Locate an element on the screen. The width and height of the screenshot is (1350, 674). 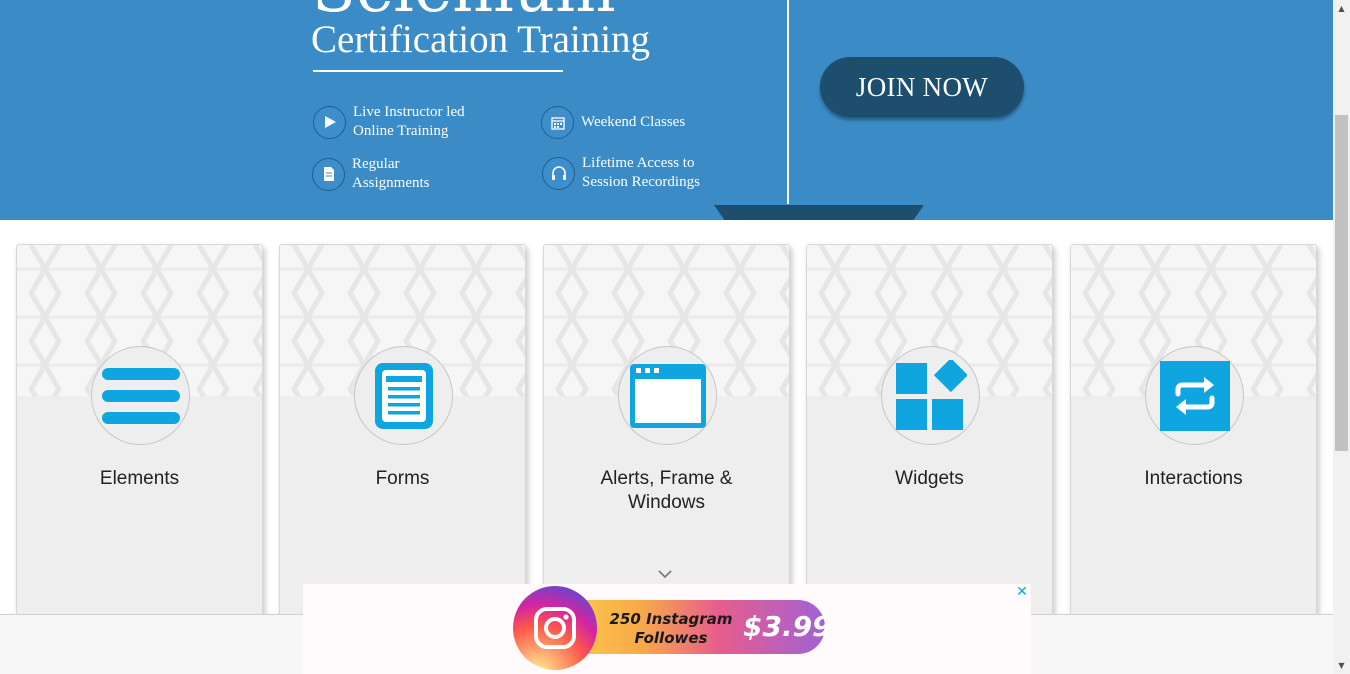
card-title: Forms is located at coordinates (402, 478).